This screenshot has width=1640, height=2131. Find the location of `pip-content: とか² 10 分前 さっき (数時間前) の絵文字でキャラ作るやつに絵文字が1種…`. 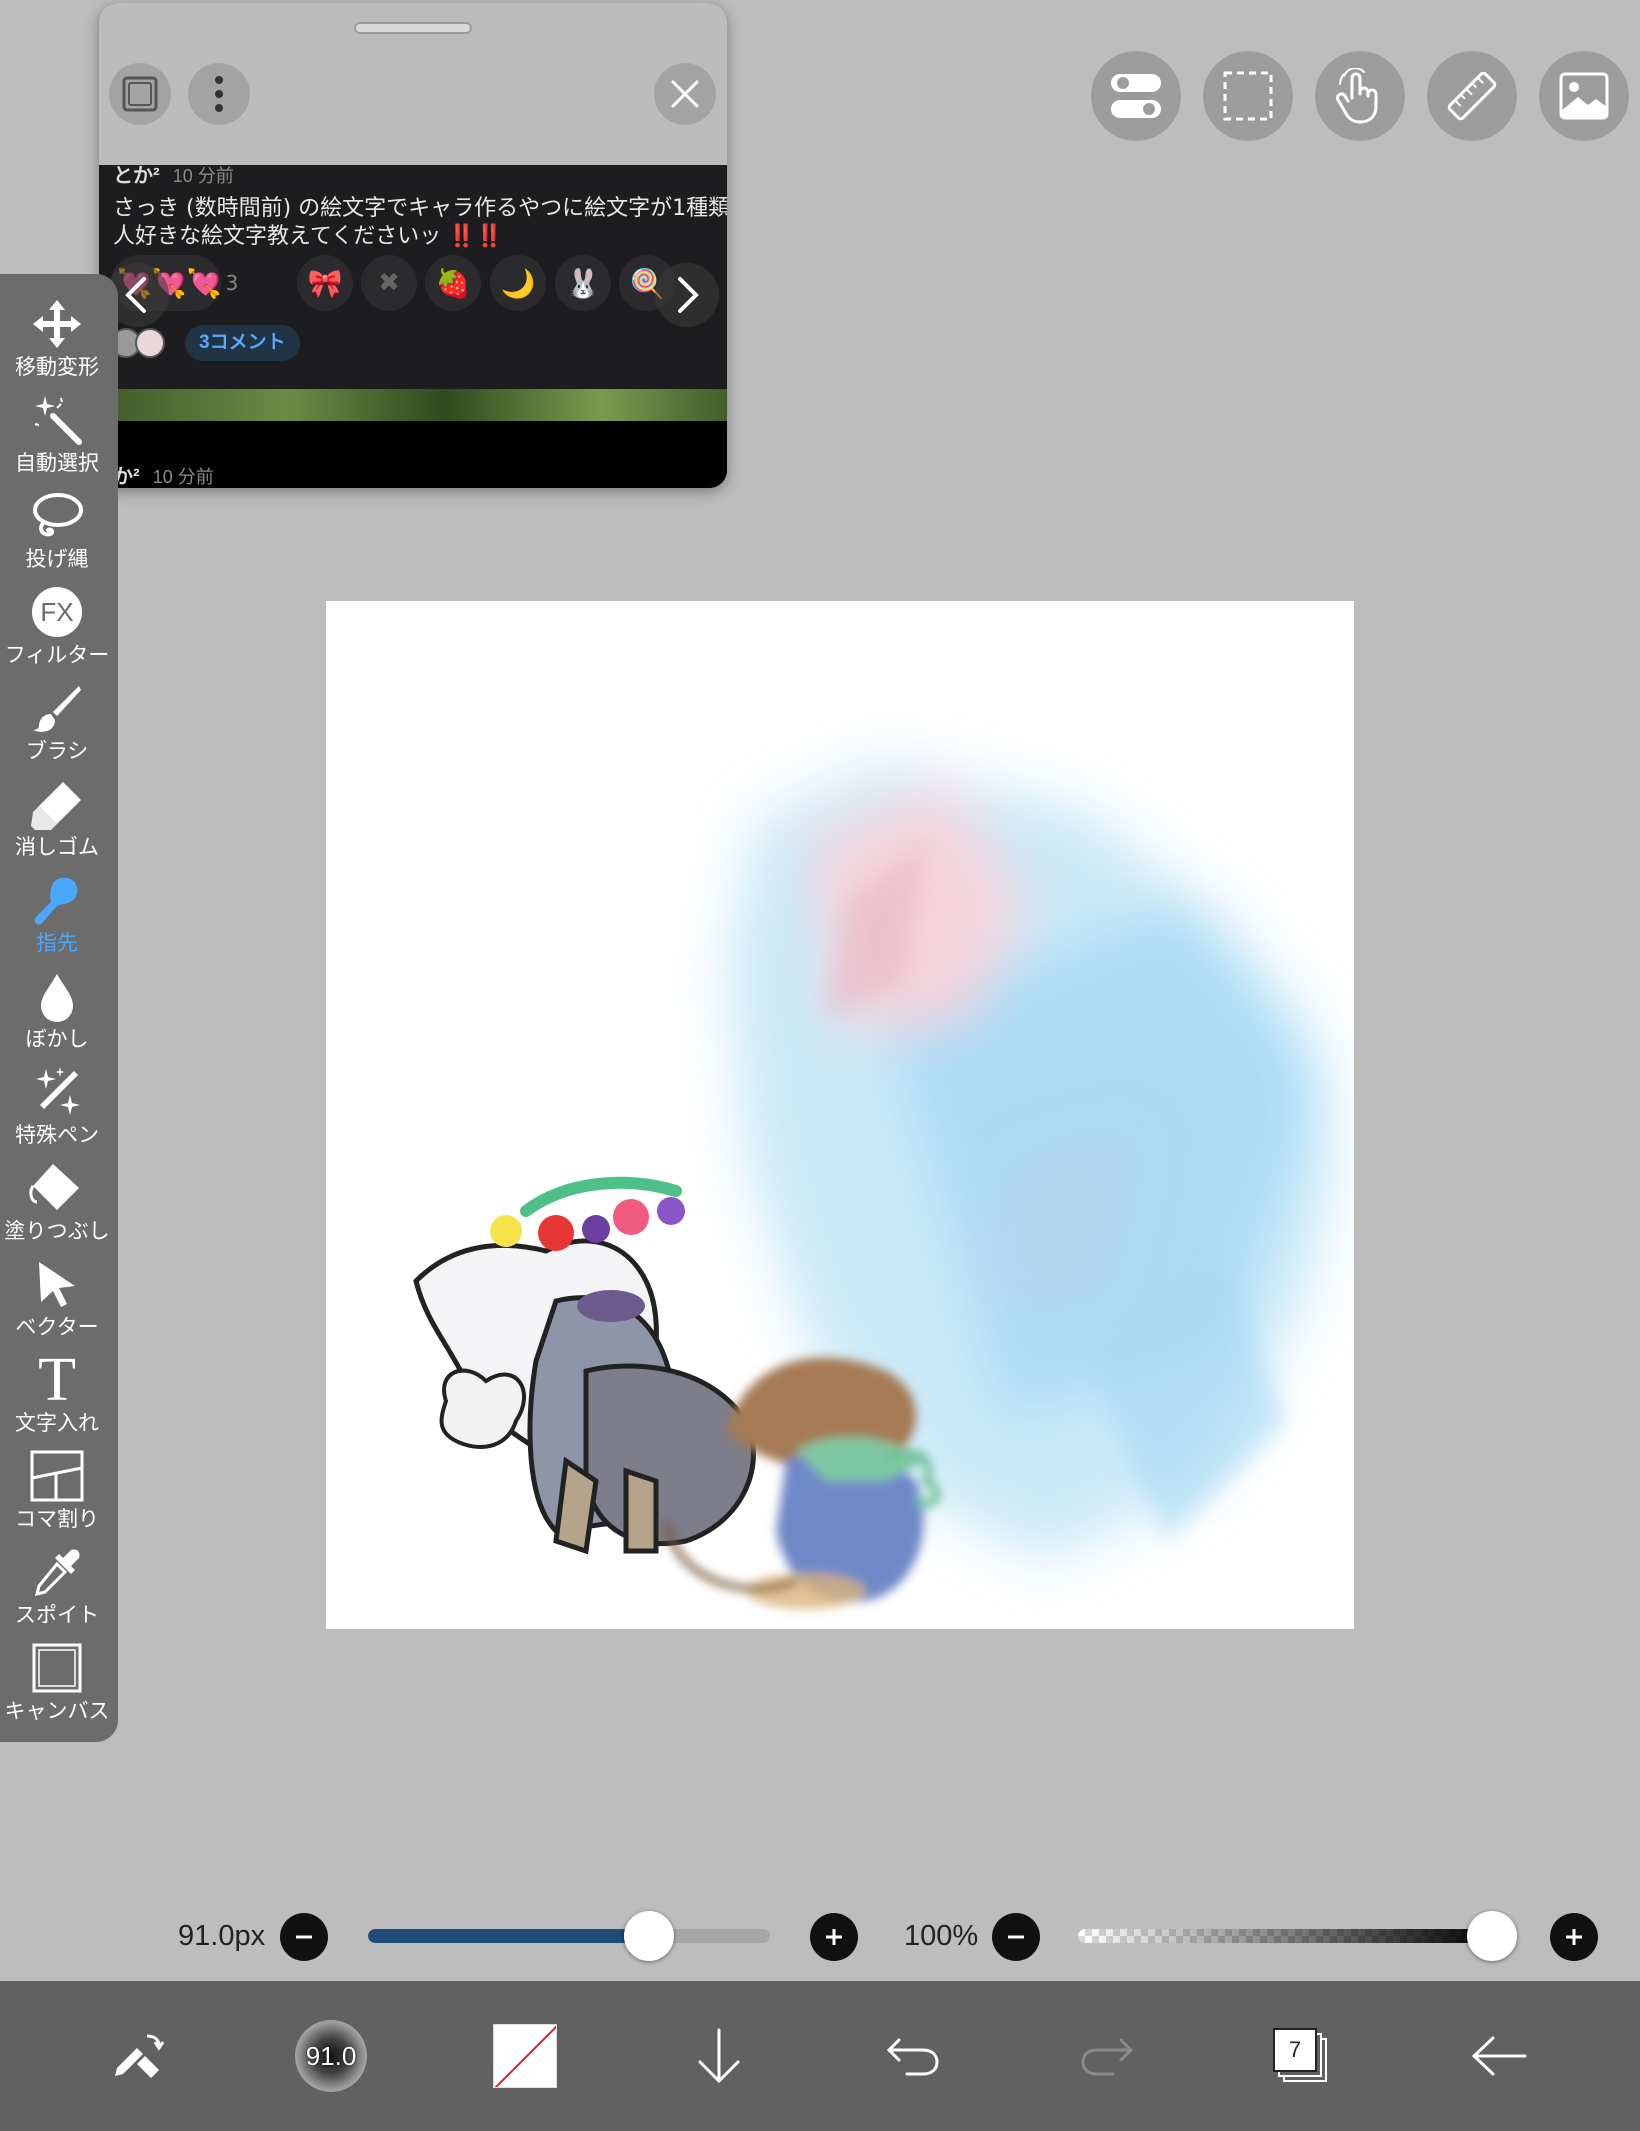

pip-content: とか² 10 分前 さっき (数時間前) の絵文字でキャラ作るやつに絵文字が1種… is located at coordinates (413, 326).